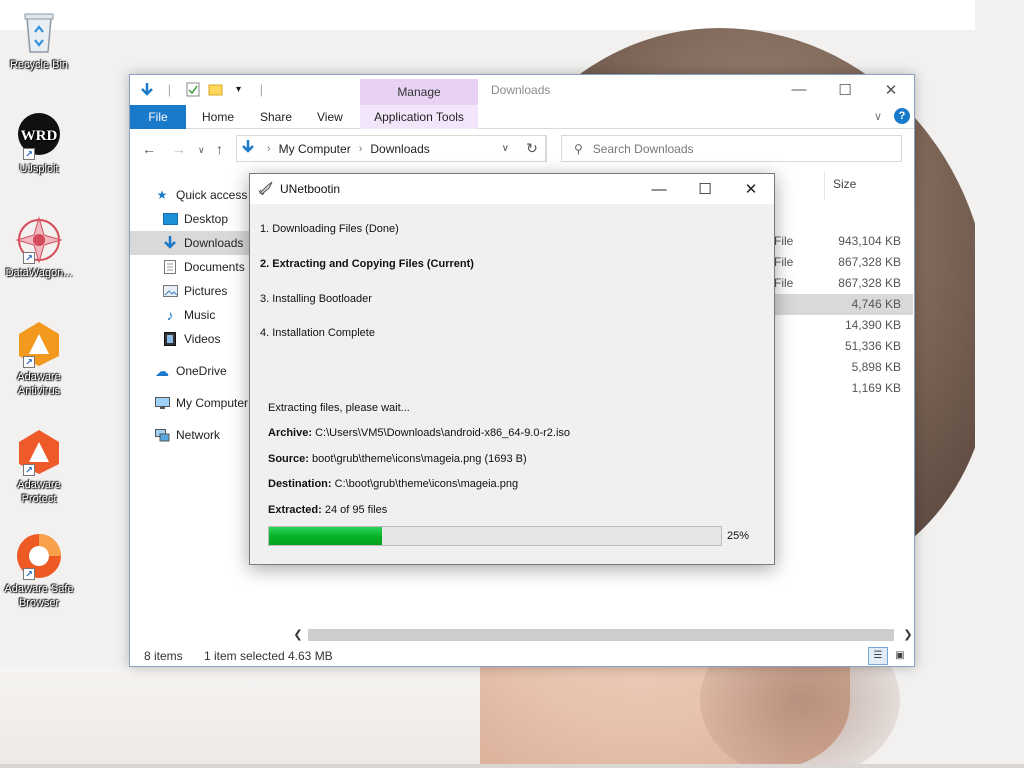 Image resolution: width=1024 pixels, height=768 pixels. I want to click on tab-home: Home, so click(218, 117).